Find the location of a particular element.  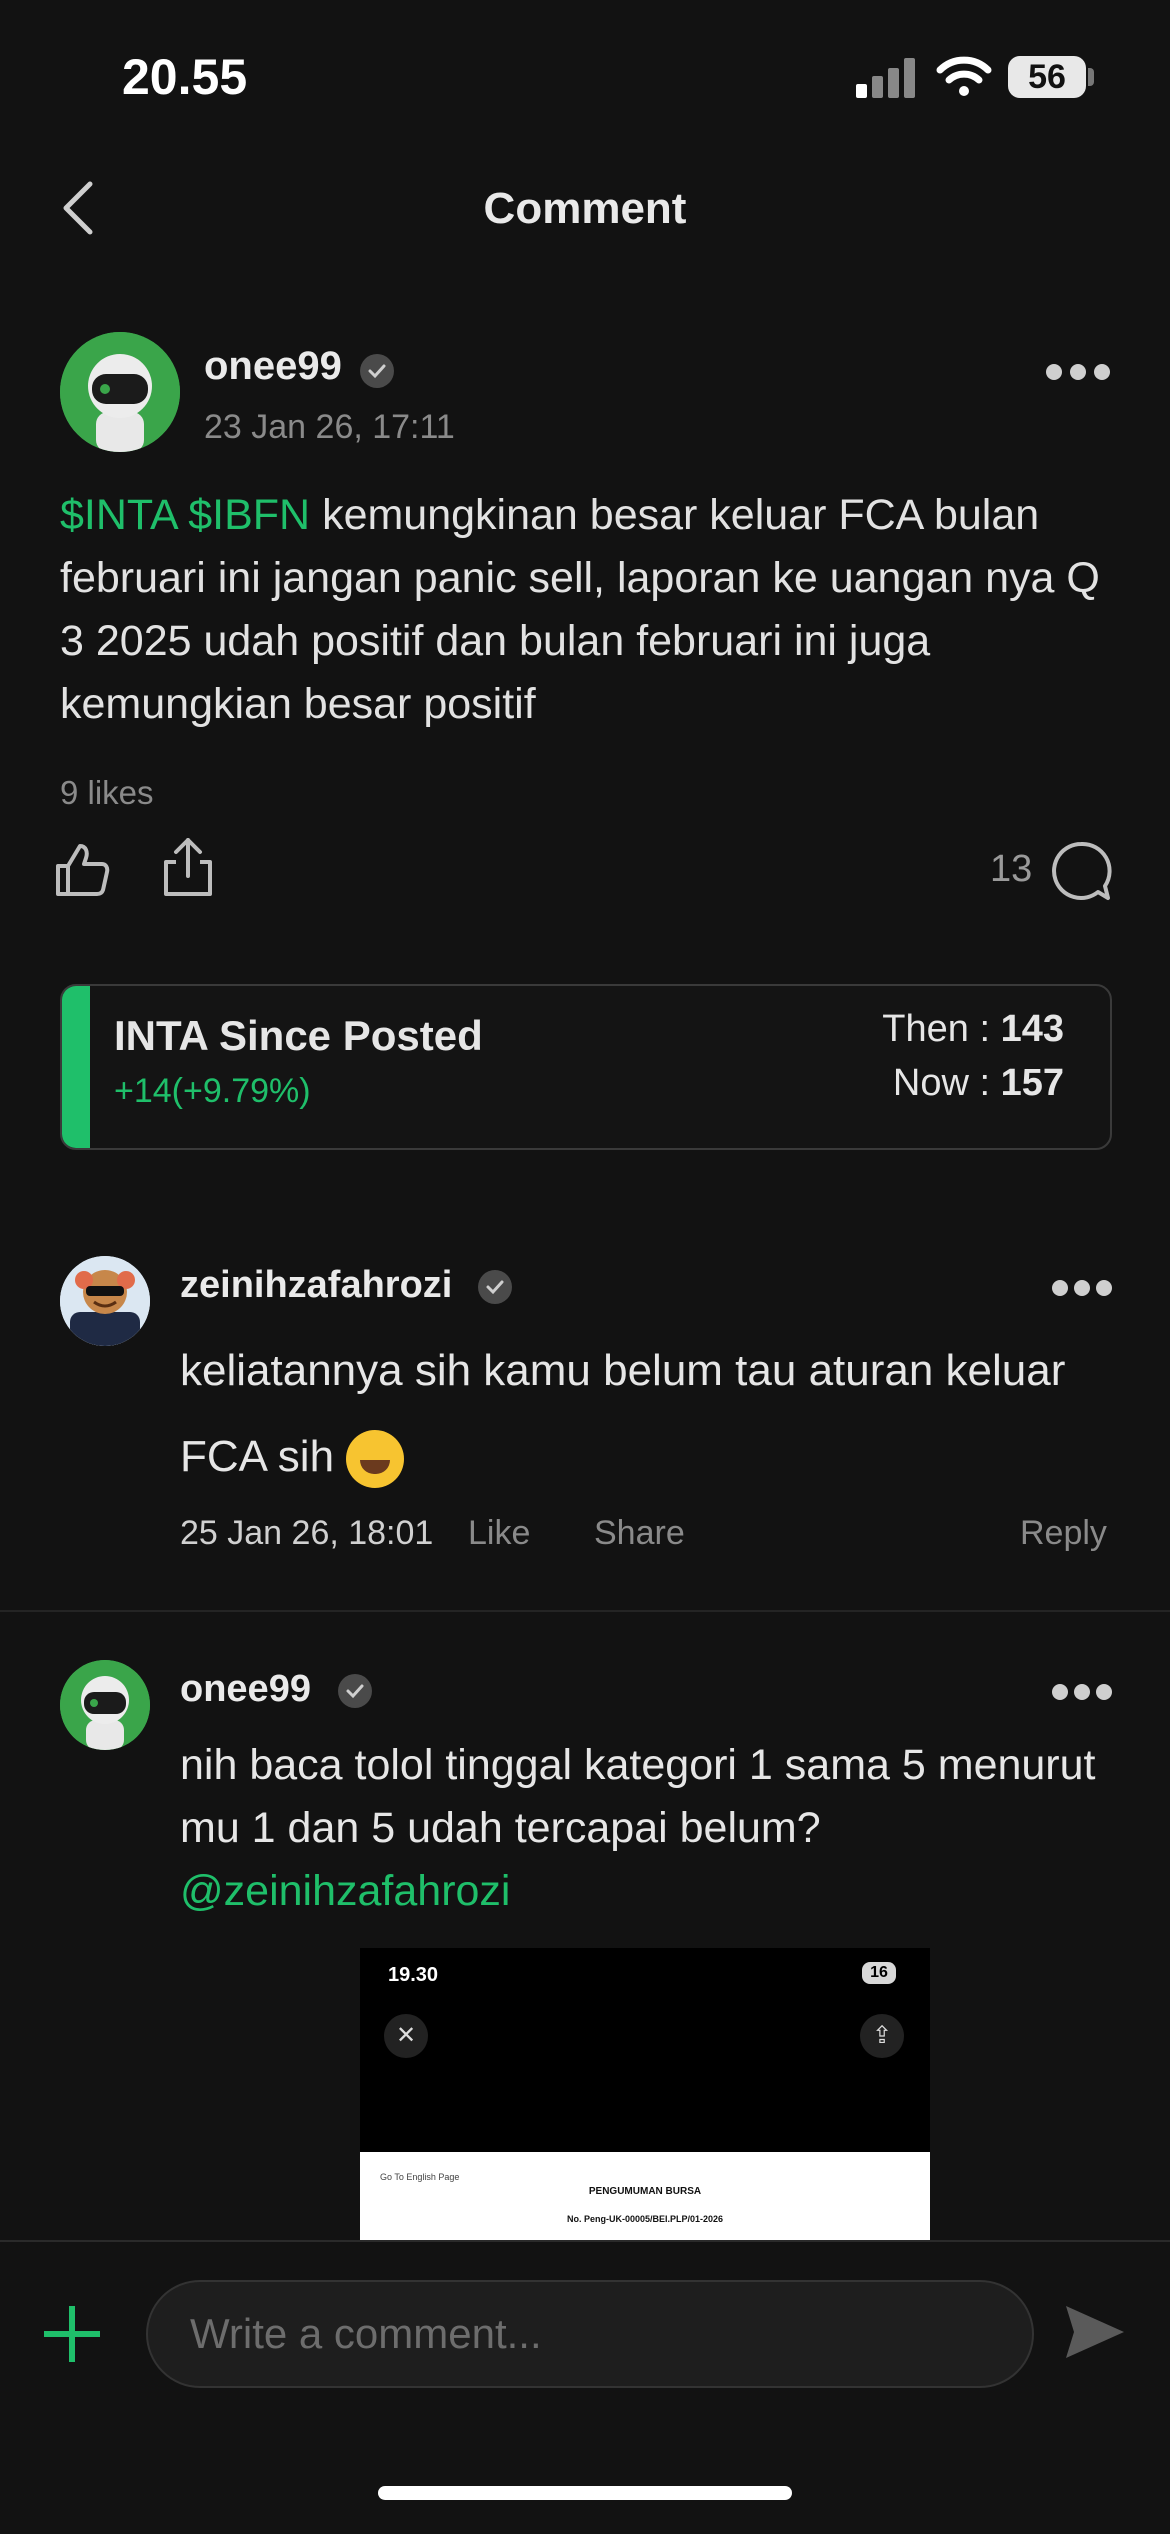

status-time: 20.55 is located at coordinates (185, 77).